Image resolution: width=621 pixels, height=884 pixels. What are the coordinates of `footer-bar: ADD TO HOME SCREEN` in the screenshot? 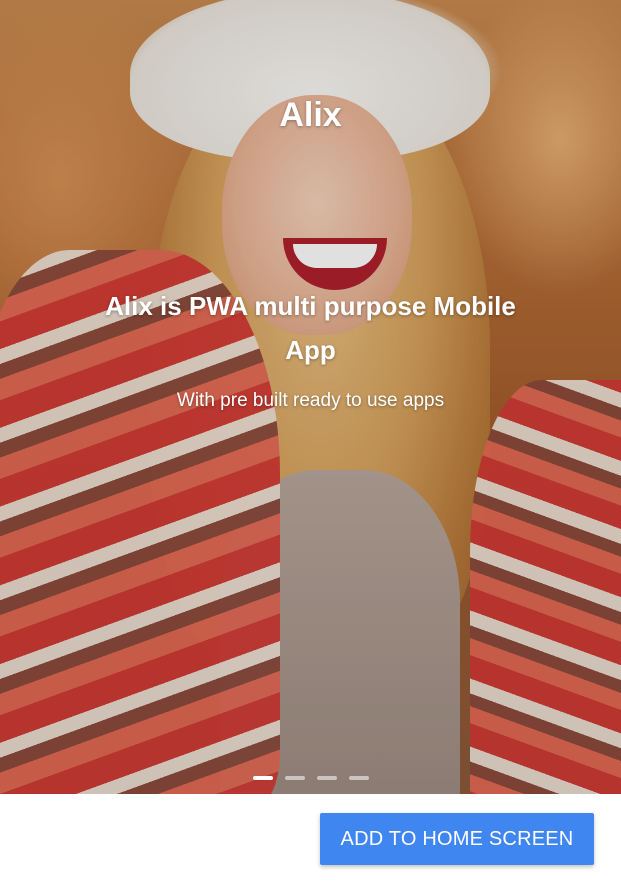 It's located at (310, 839).